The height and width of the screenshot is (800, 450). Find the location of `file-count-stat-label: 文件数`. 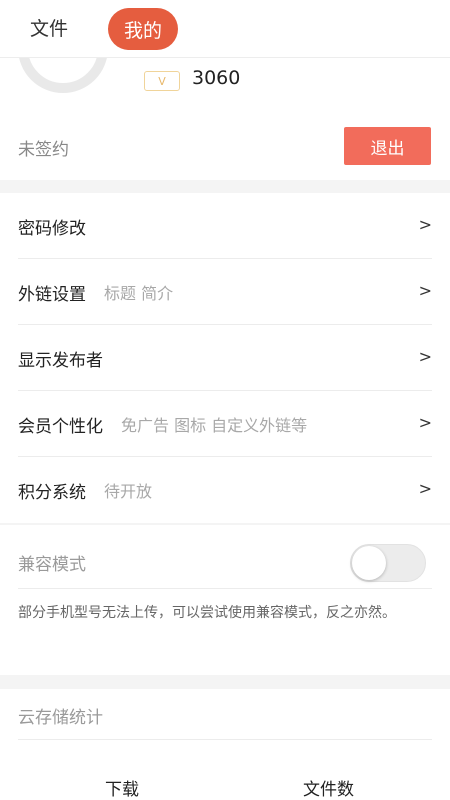

file-count-stat-label: 文件数 is located at coordinates (328, 790).